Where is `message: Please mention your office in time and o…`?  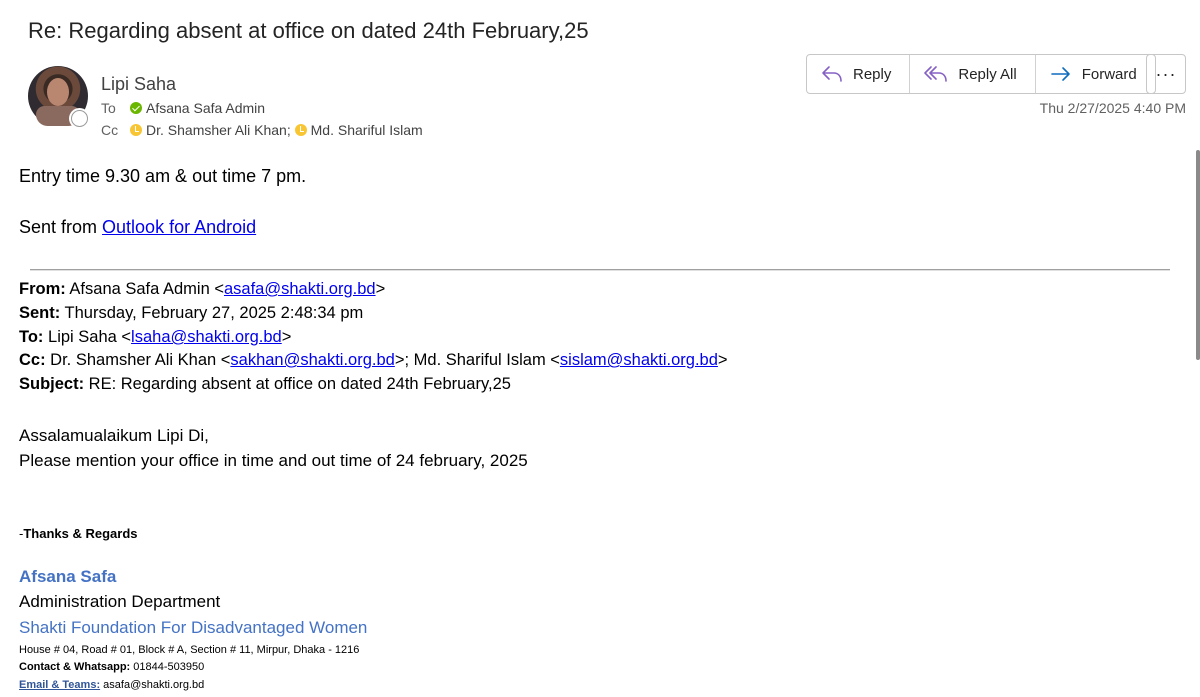 message: Please mention your office in time and o… is located at coordinates (273, 460).